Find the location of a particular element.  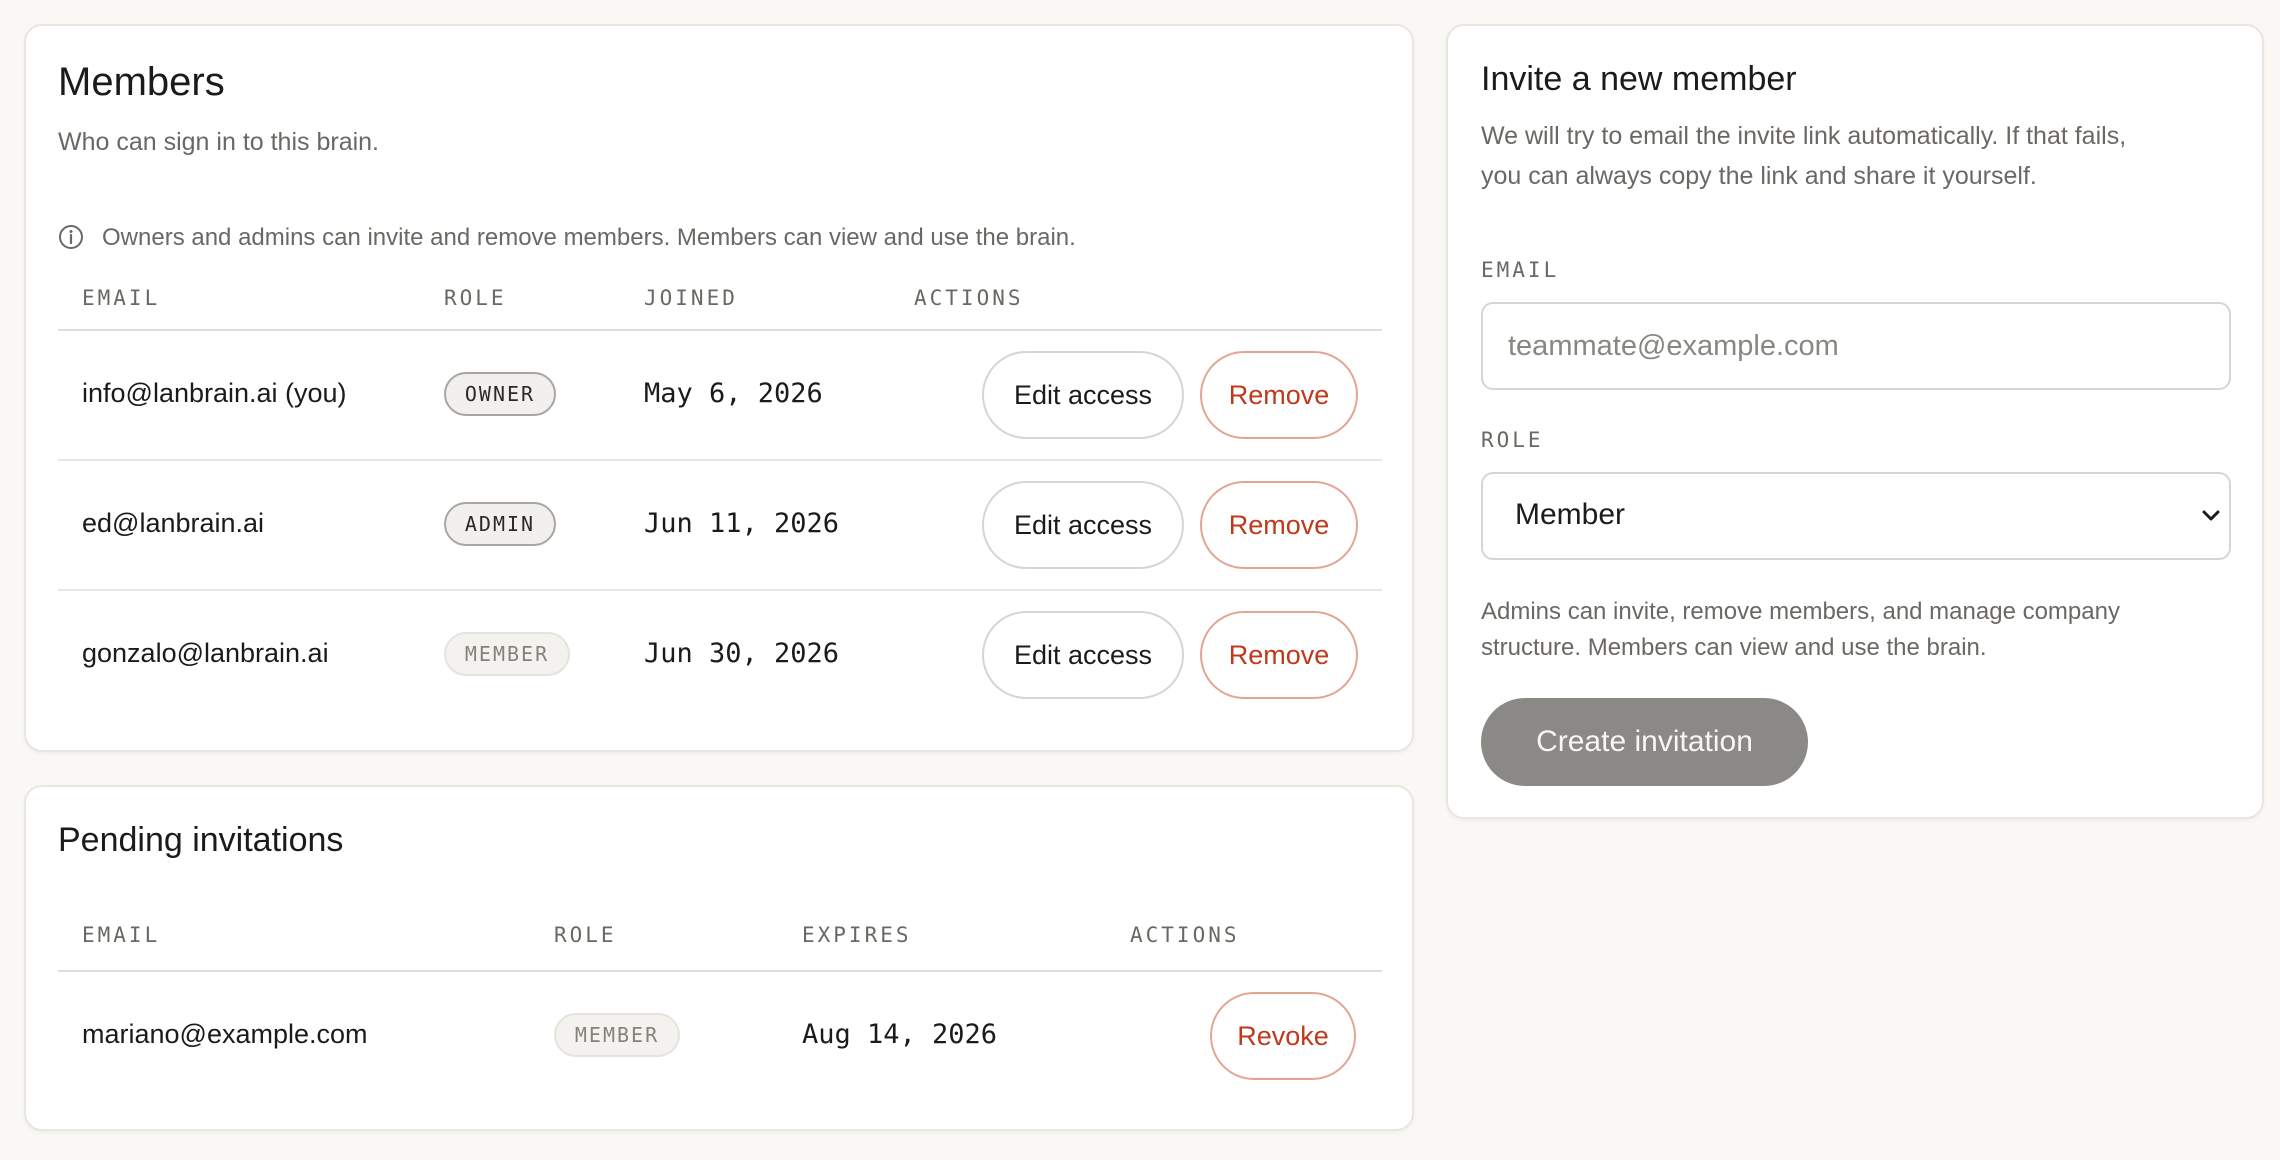

chevron-down-icon is located at coordinates (2211, 516).